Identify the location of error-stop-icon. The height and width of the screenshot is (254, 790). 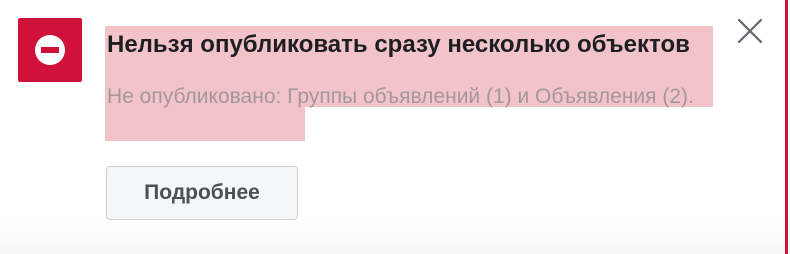
(50, 50).